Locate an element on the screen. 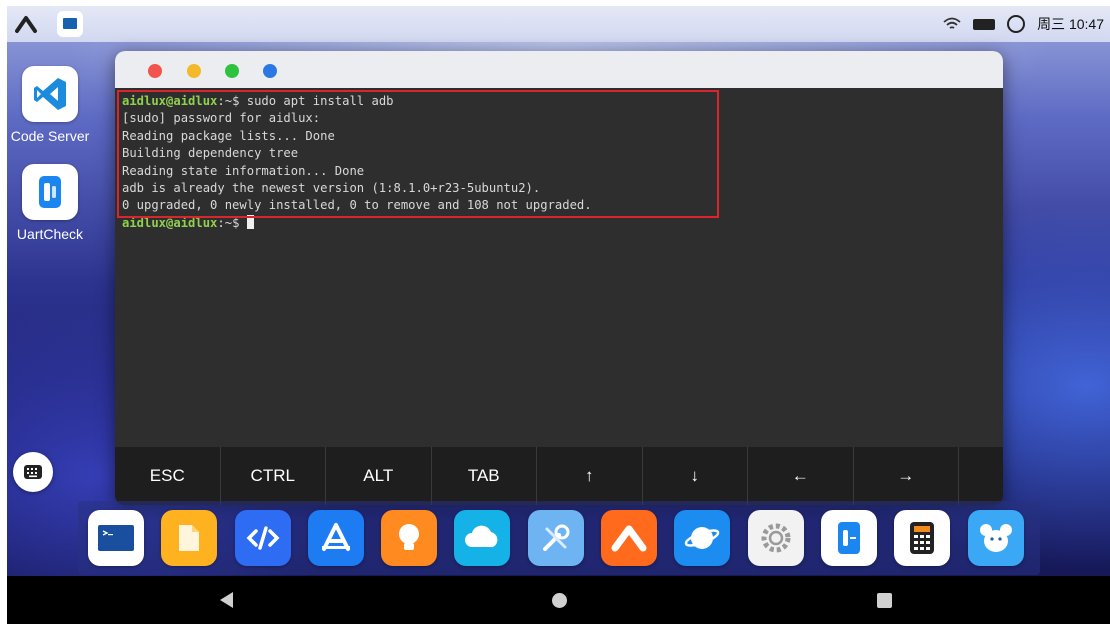 The height and width of the screenshot is (624, 1110). arrow-right-key: → is located at coordinates (906, 476).